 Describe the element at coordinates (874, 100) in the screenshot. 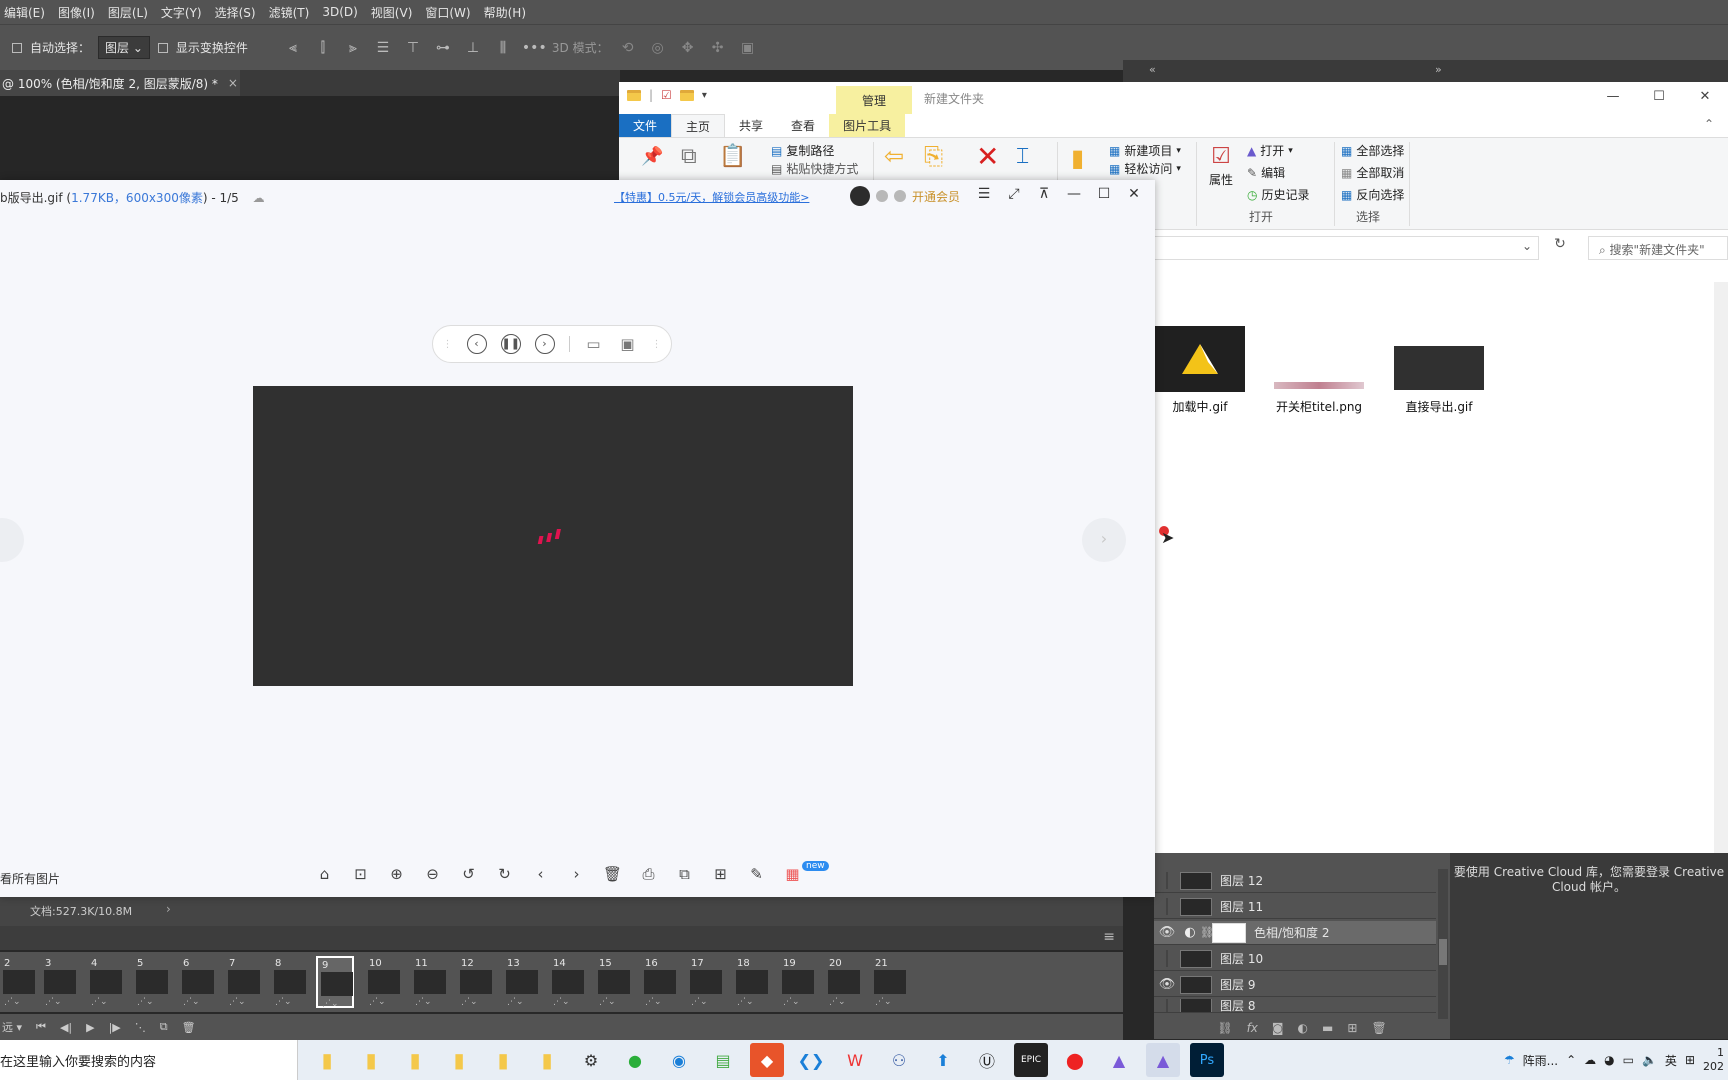

I see `manage-context-tab: 管理` at that location.